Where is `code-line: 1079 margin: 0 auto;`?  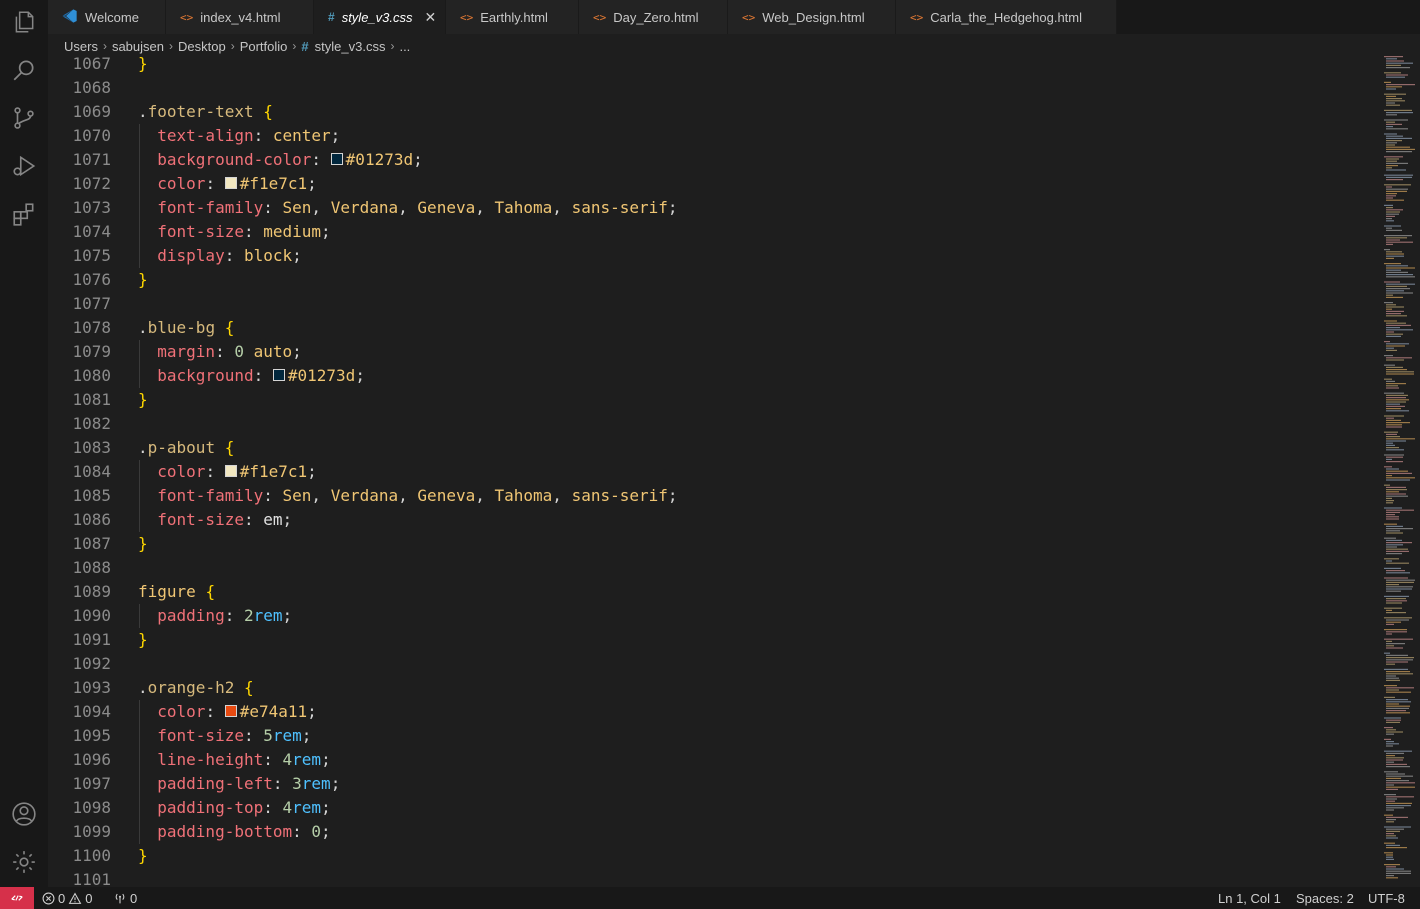 code-line: 1079 margin: 0 auto; is located at coordinates (713, 352).